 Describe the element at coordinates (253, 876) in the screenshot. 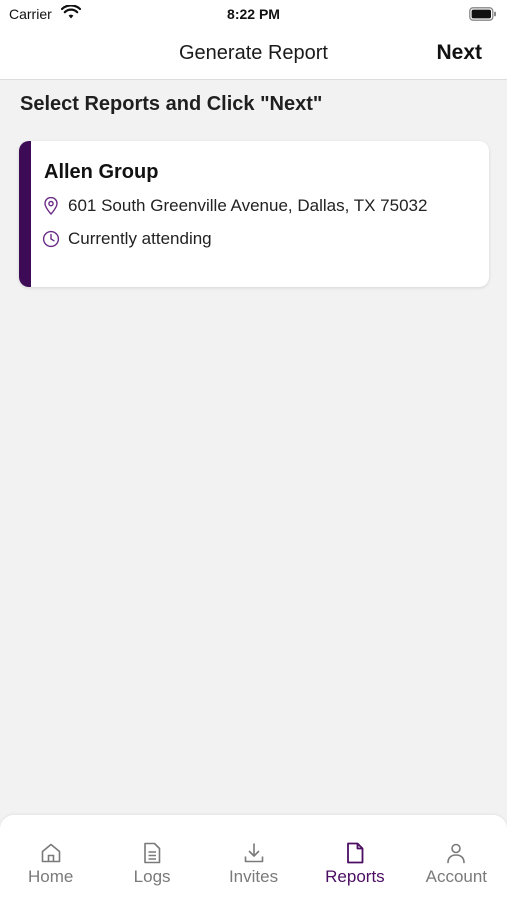

I see `tab-invites-label: Invites` at that location.